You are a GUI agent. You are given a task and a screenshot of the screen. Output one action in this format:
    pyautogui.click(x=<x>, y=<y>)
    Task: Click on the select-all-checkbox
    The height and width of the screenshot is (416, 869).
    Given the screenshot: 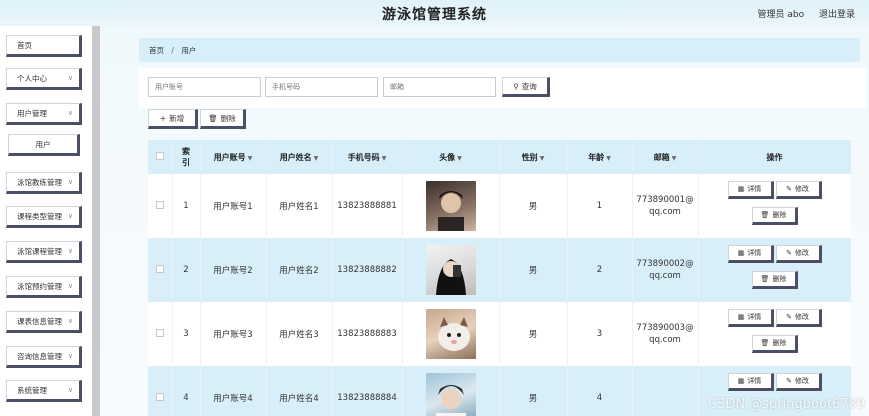 What is the action you would take?
    pyautogui.click(x=159, y=156)
    